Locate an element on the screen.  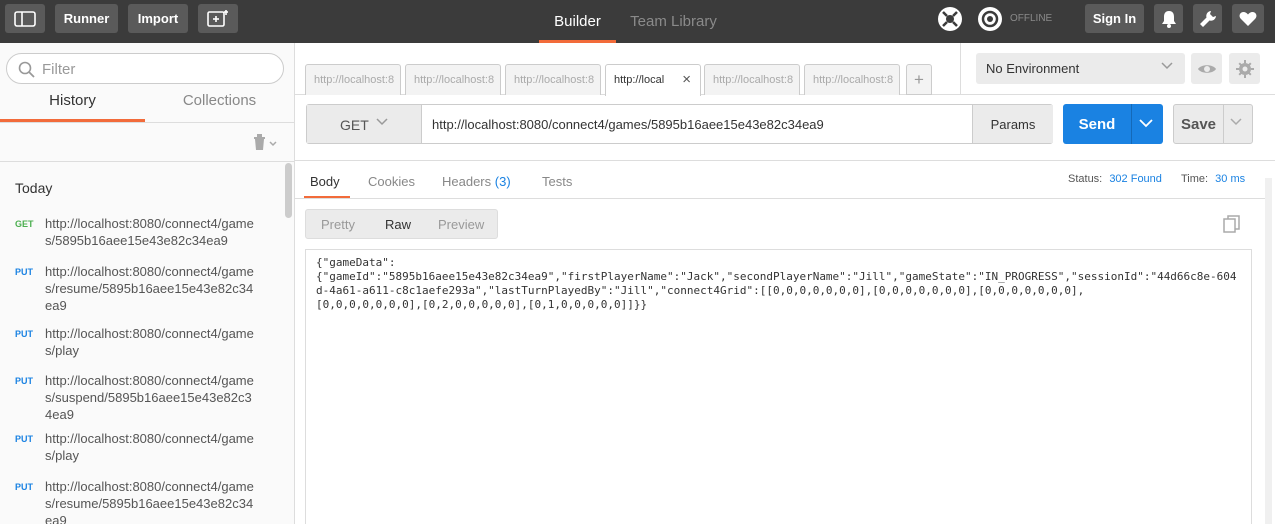
sync-button is located at coordinates (990, 18).